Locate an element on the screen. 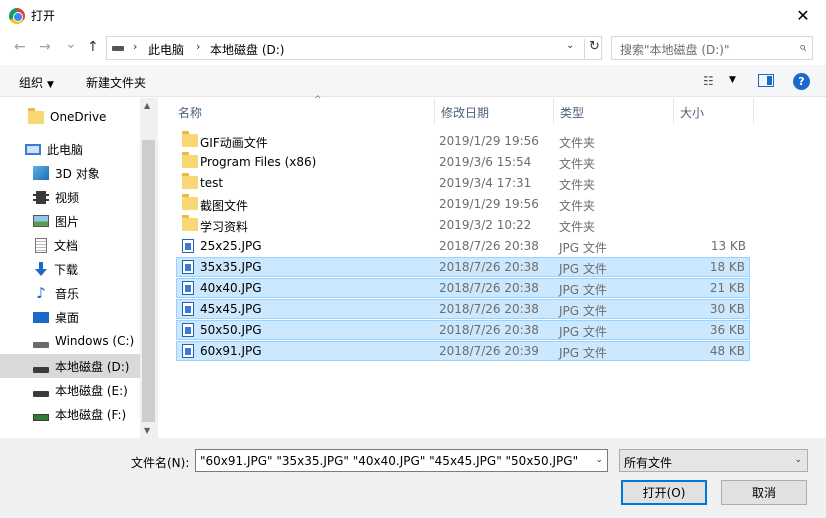 This screenshot has width=826, height=518. preview-pane-icon is located at coordinates (766, 80).